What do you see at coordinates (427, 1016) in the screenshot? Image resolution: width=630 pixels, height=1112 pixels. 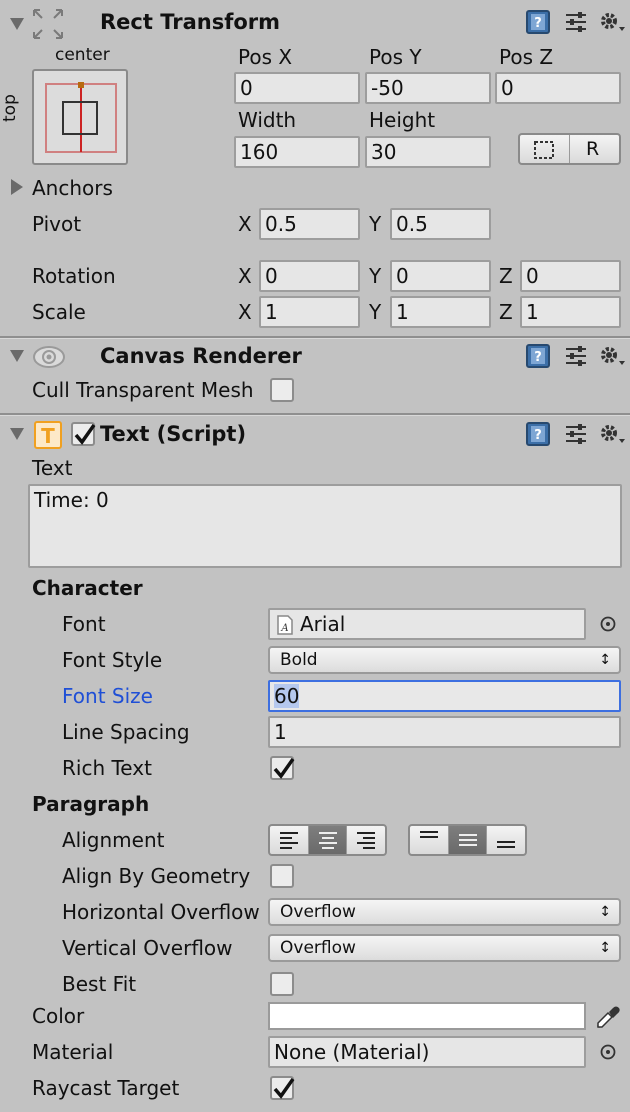 I see `color-swatch-field` at bounding box center [427, 1016].